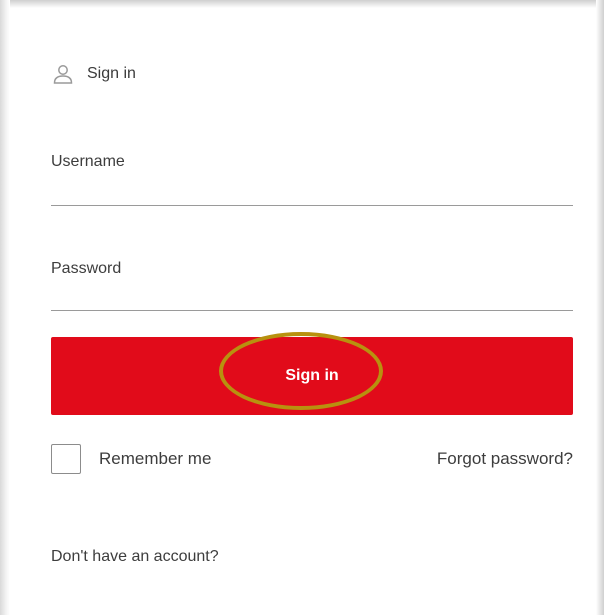 Image resolution: width=604 pixels, height=615 pixels. I want to click on username-label: Username, so click(88, 161).